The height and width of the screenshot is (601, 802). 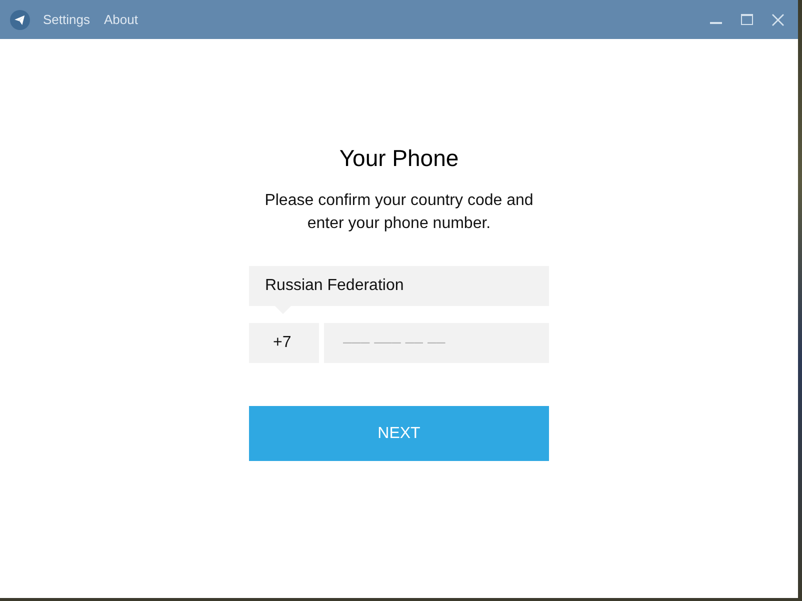 What do you see at coordinates (20, 20) in the screenshot?
I see `paper-plane-icon` at bounding box center [20, 20].